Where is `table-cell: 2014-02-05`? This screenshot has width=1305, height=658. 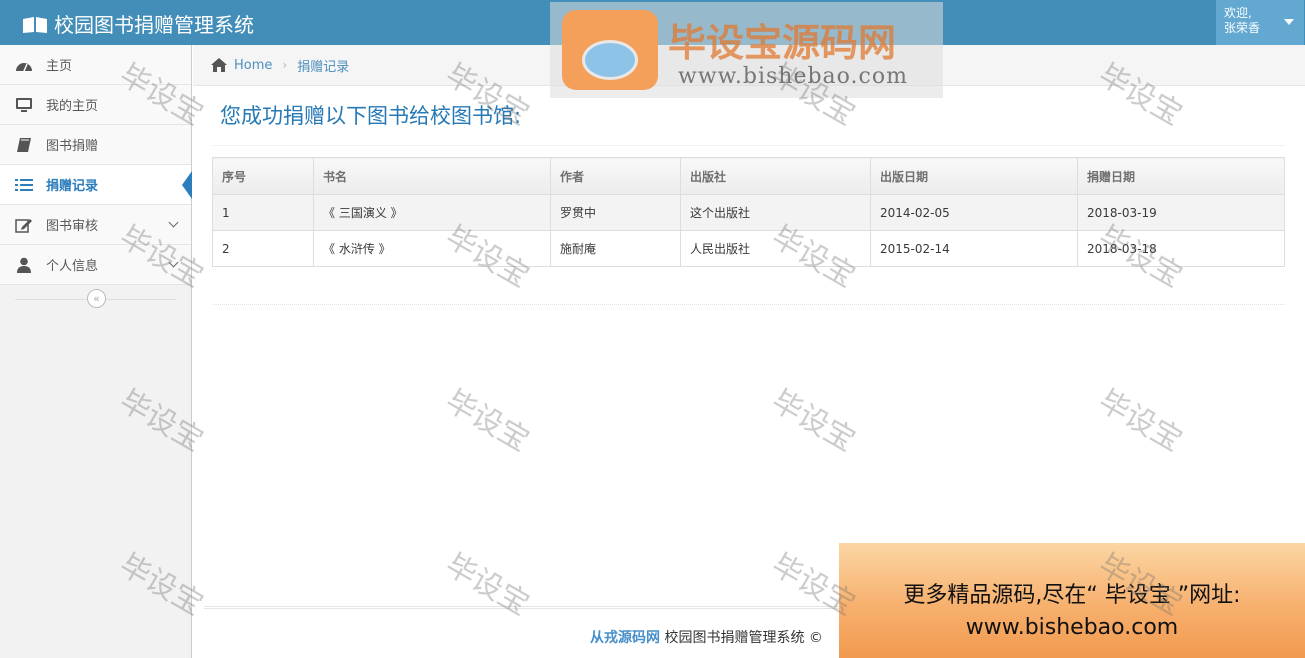 table-cell: 2014-02-05 is located at coordinates (974, 212).